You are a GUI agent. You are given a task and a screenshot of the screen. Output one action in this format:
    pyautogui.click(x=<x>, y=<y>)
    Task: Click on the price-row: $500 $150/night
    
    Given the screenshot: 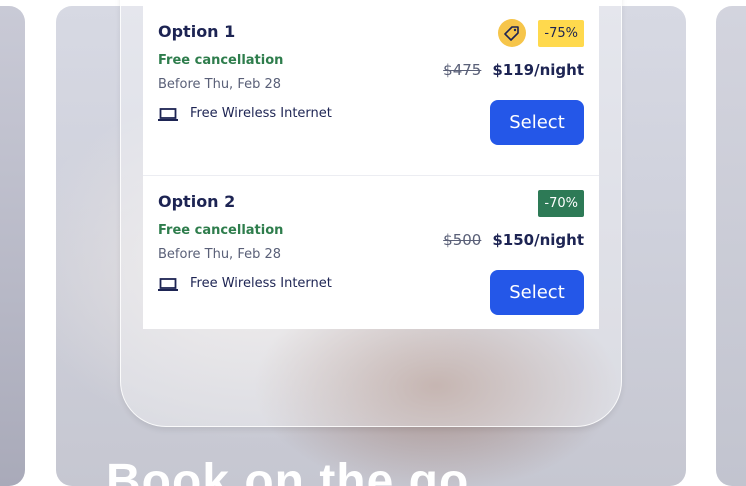 What is the action you would take?
    pyautogui.click(x=513, y=240)
    